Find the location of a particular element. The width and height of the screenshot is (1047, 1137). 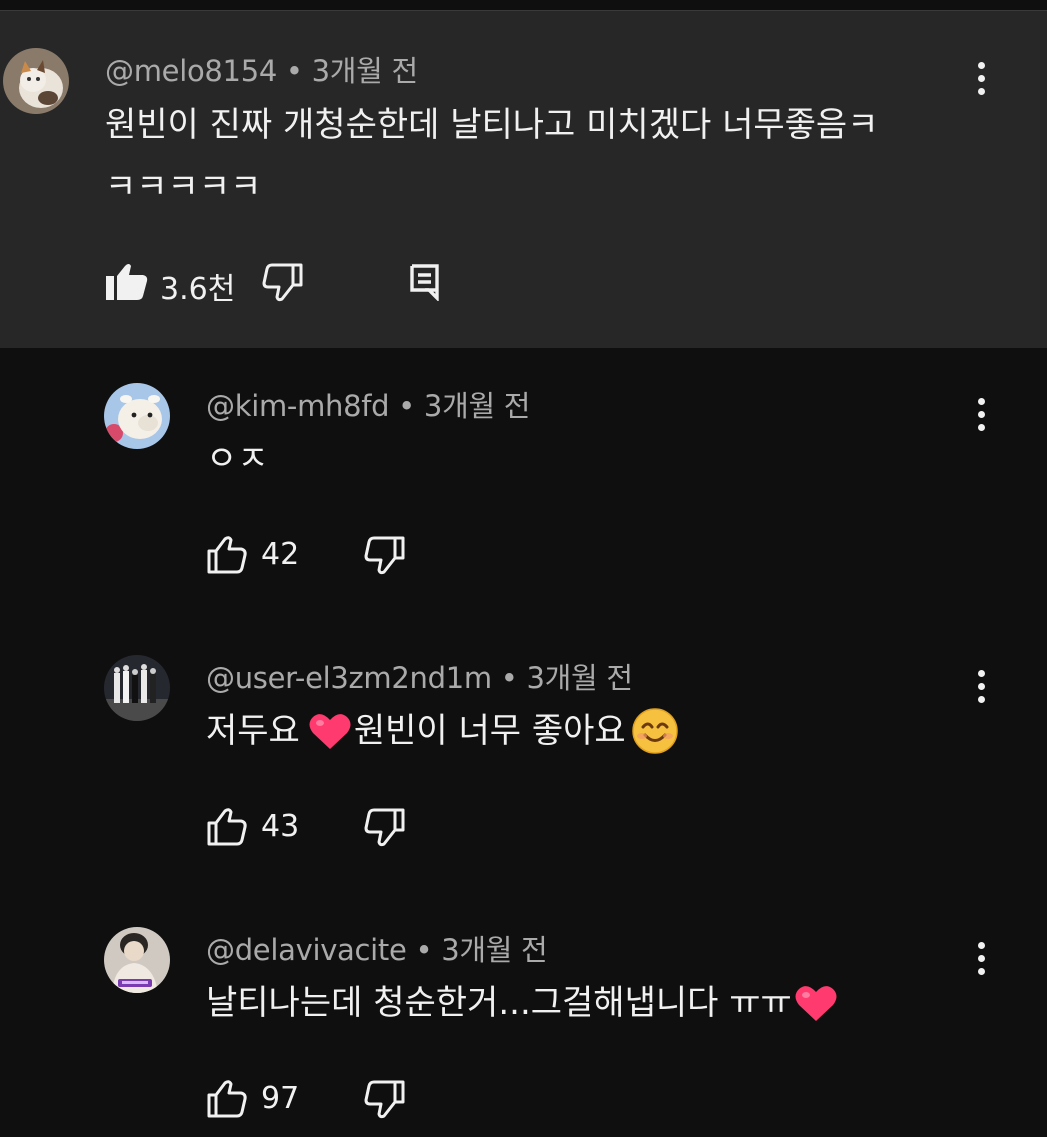

thumb-up-filled-icon is located at coordinates (127, 282).